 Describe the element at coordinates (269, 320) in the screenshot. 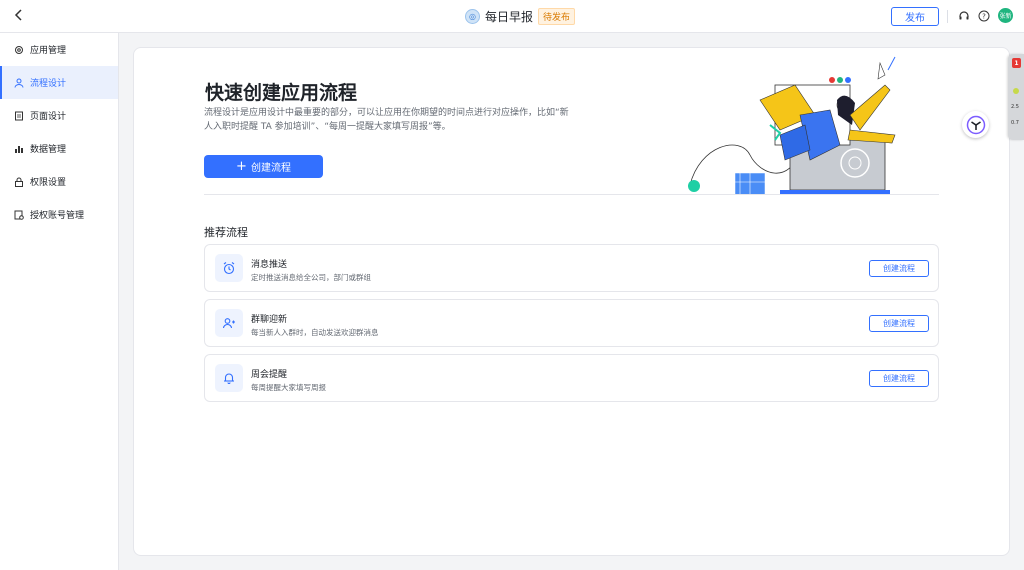

I see `flow-name: 群聊迎新` at that location.